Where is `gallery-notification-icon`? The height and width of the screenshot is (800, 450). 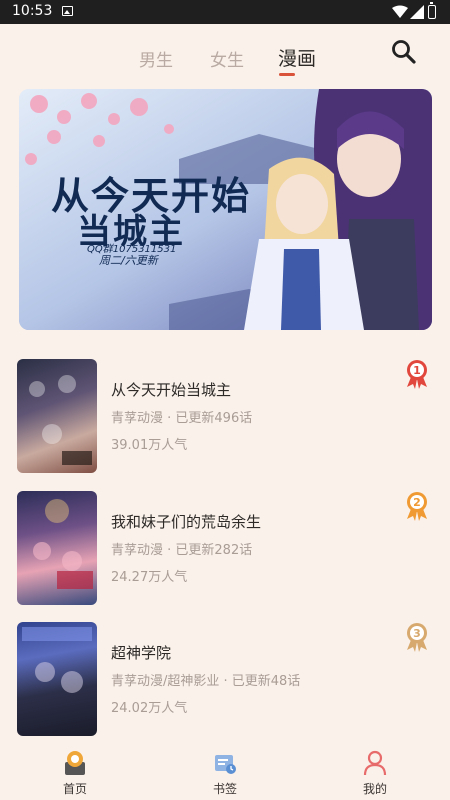
gallery-notification-icon is located at coordinates (67, 11).